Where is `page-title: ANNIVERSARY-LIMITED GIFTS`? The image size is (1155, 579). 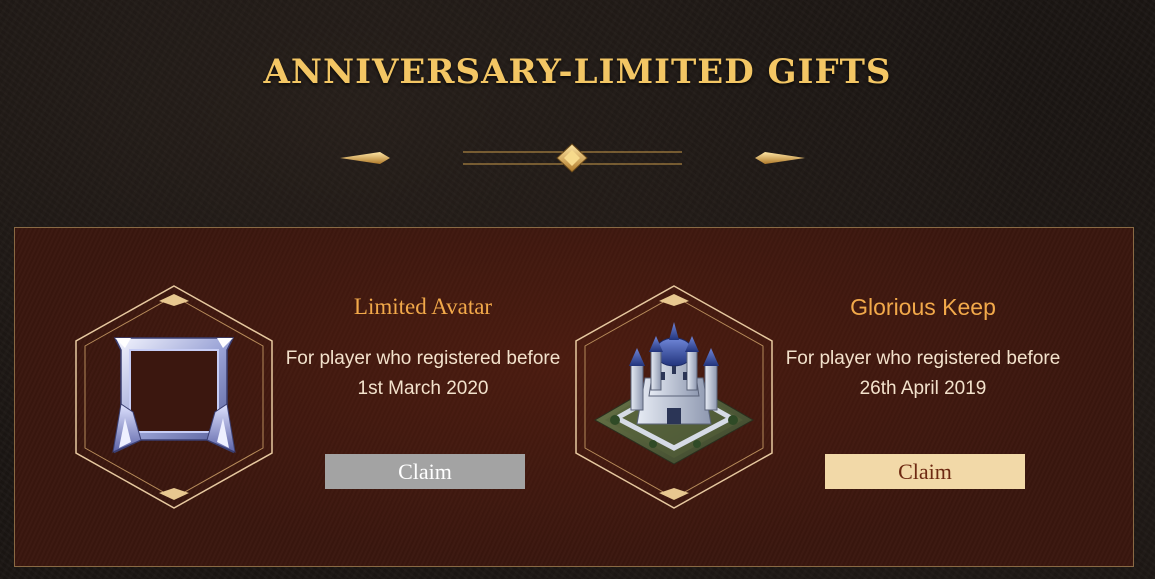 page-title: ANNIVERSARY-LIMITED GIFTS is located at coordinates (577, 72).